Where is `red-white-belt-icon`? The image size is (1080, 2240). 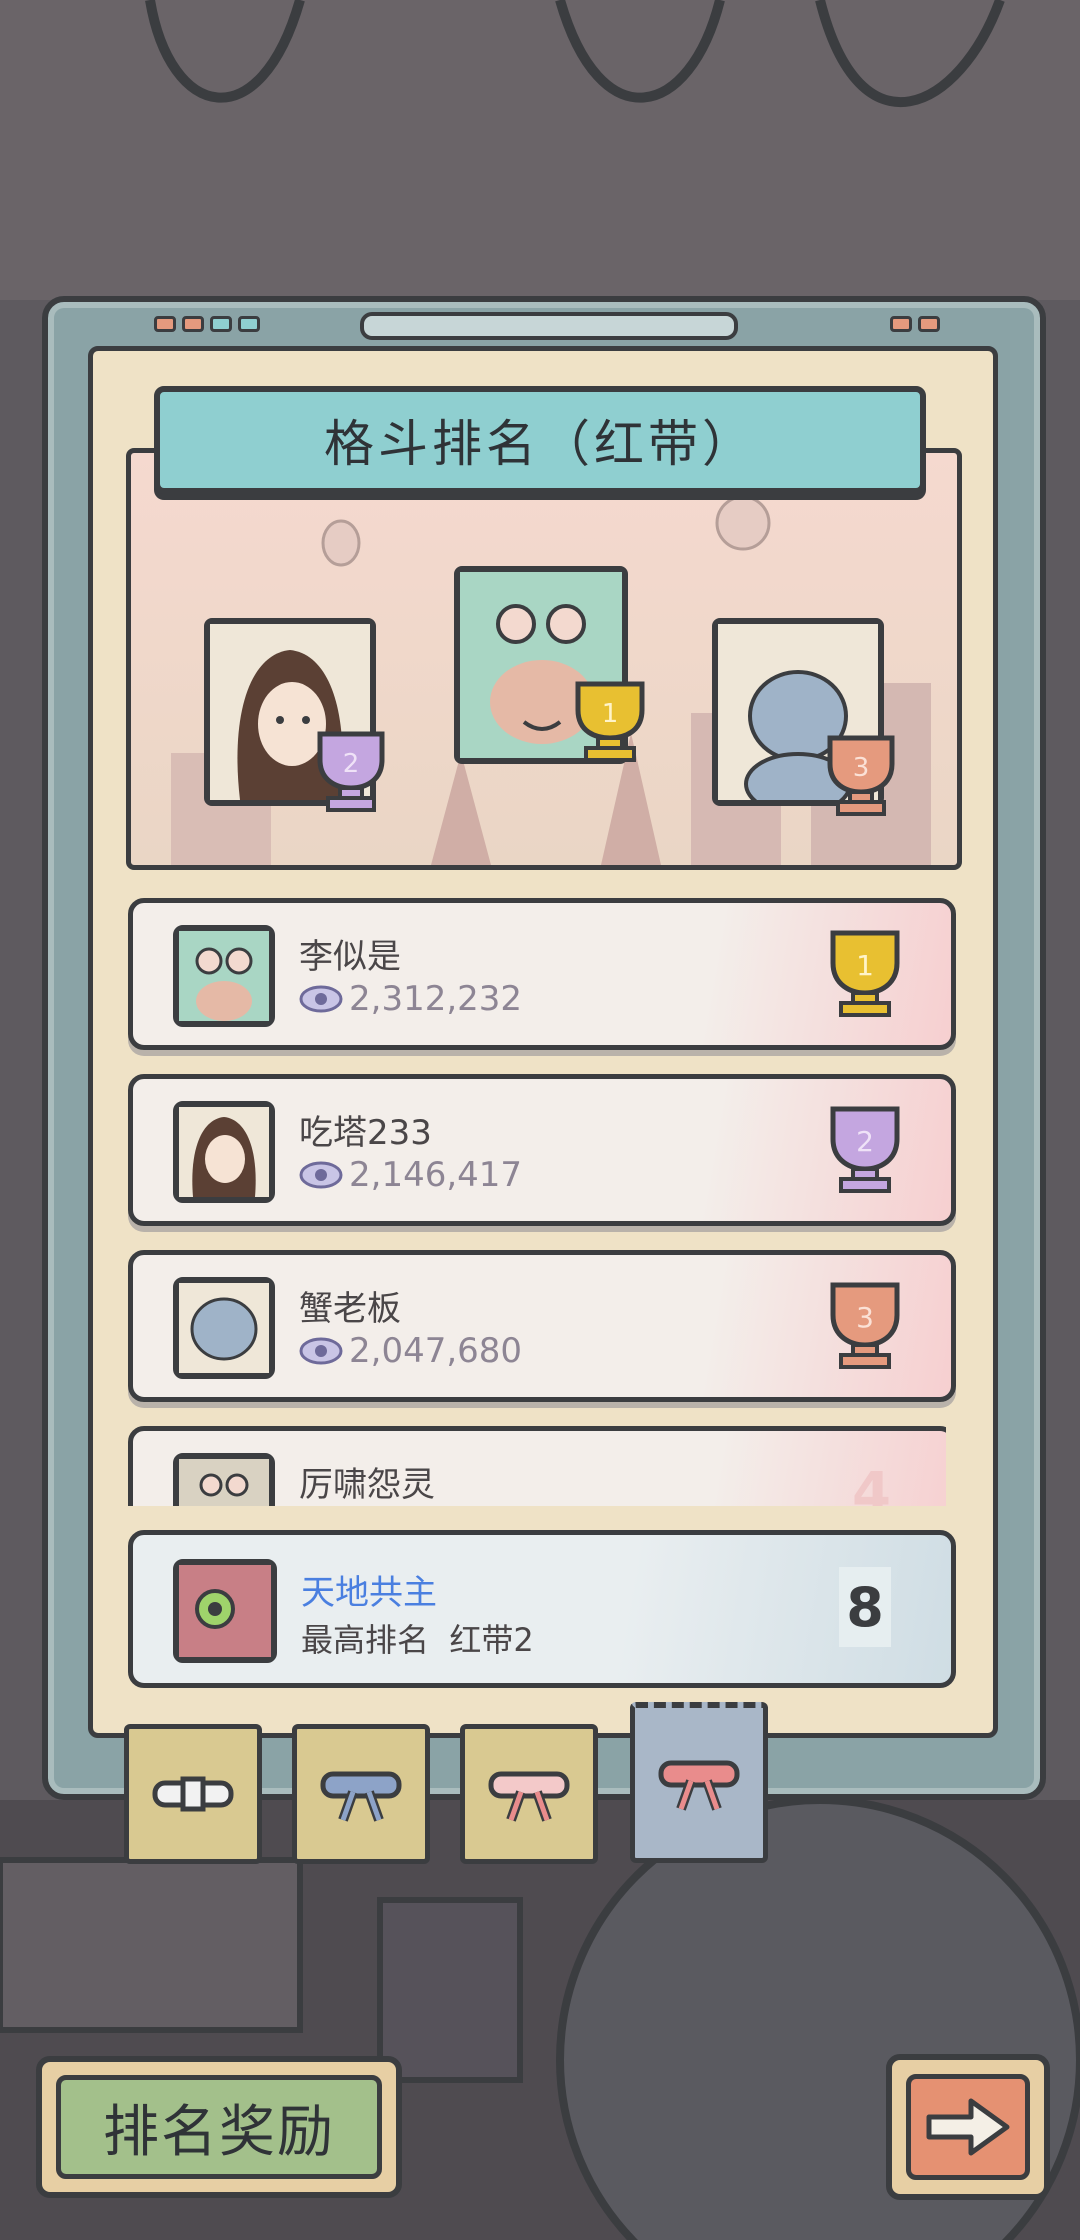
red-white-belt-icon is located at coordinates (529, 1796).